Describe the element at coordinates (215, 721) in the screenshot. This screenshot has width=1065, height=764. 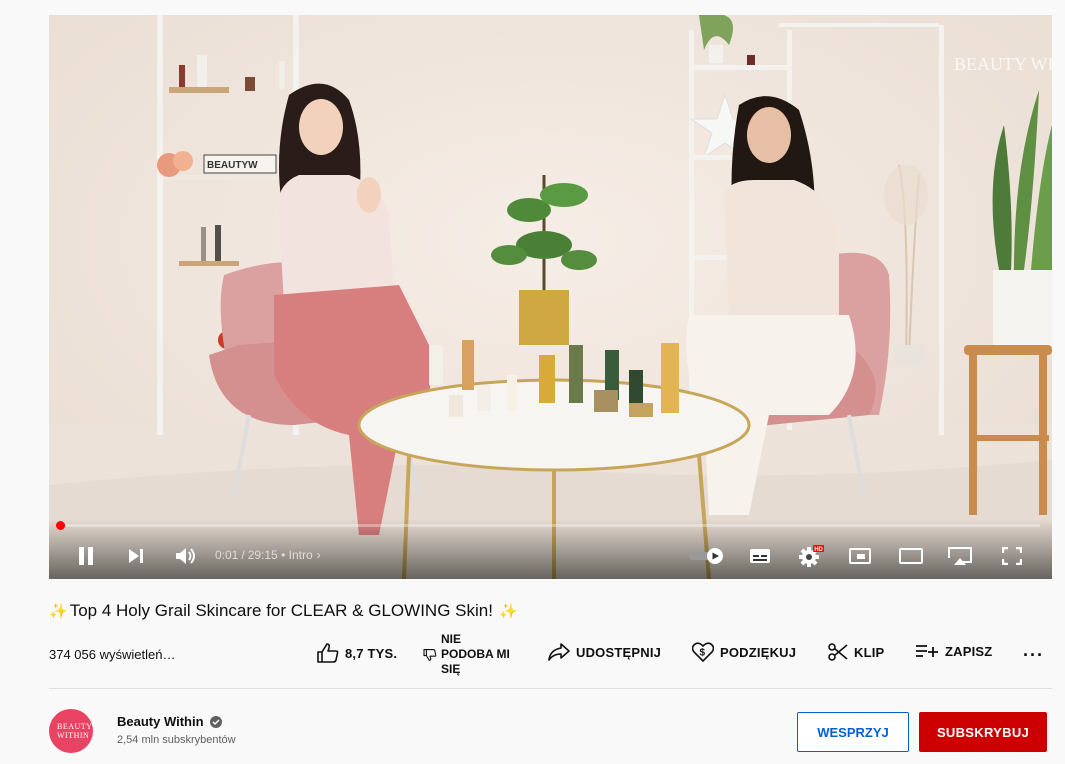
I see `verified-icon` at that location.